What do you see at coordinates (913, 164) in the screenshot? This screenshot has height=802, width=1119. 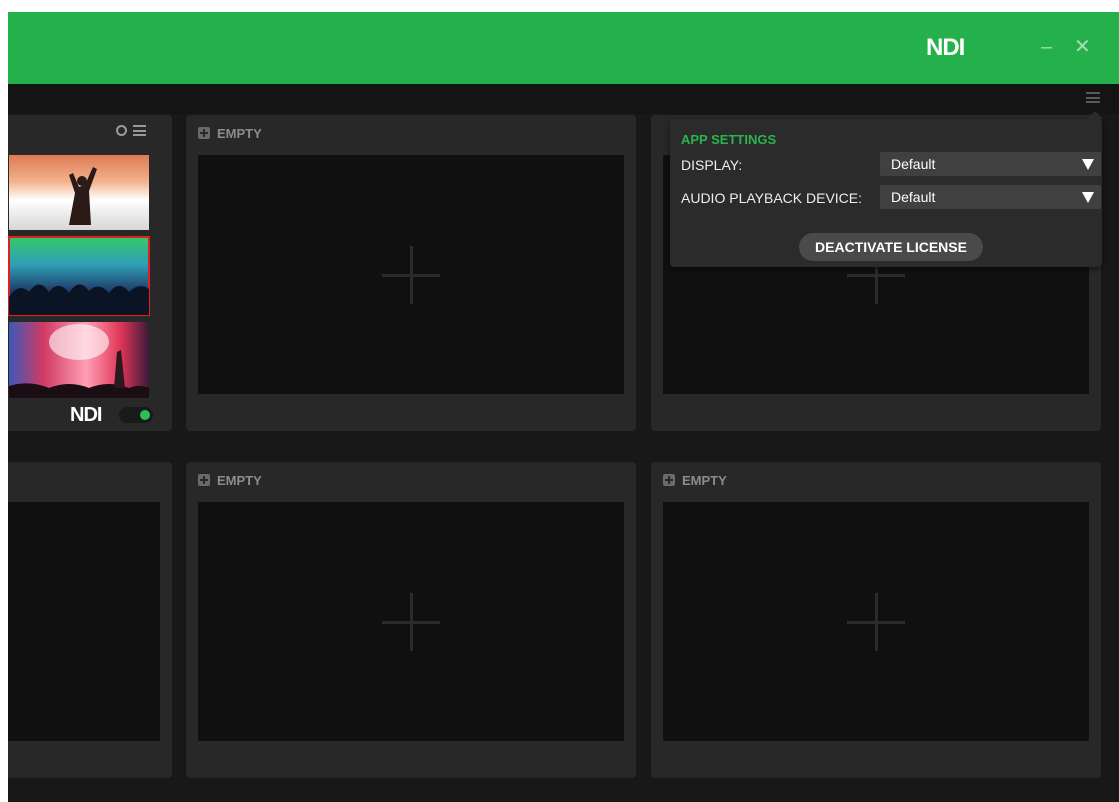 I see `display-select-value: Default` at bounding box center [913, 164].